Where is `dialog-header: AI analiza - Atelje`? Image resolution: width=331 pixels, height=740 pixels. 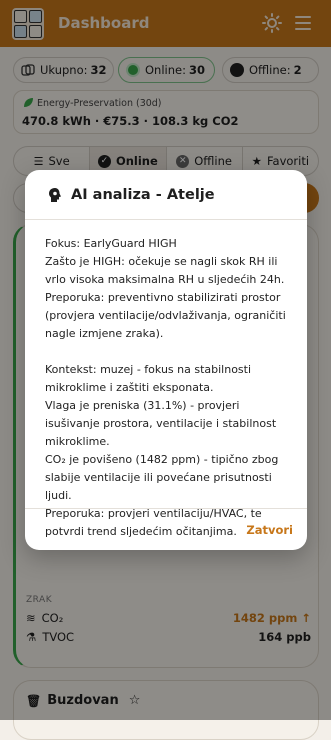
dialog-header: AI analiza - Atelje is located at coordinates (166, 195).